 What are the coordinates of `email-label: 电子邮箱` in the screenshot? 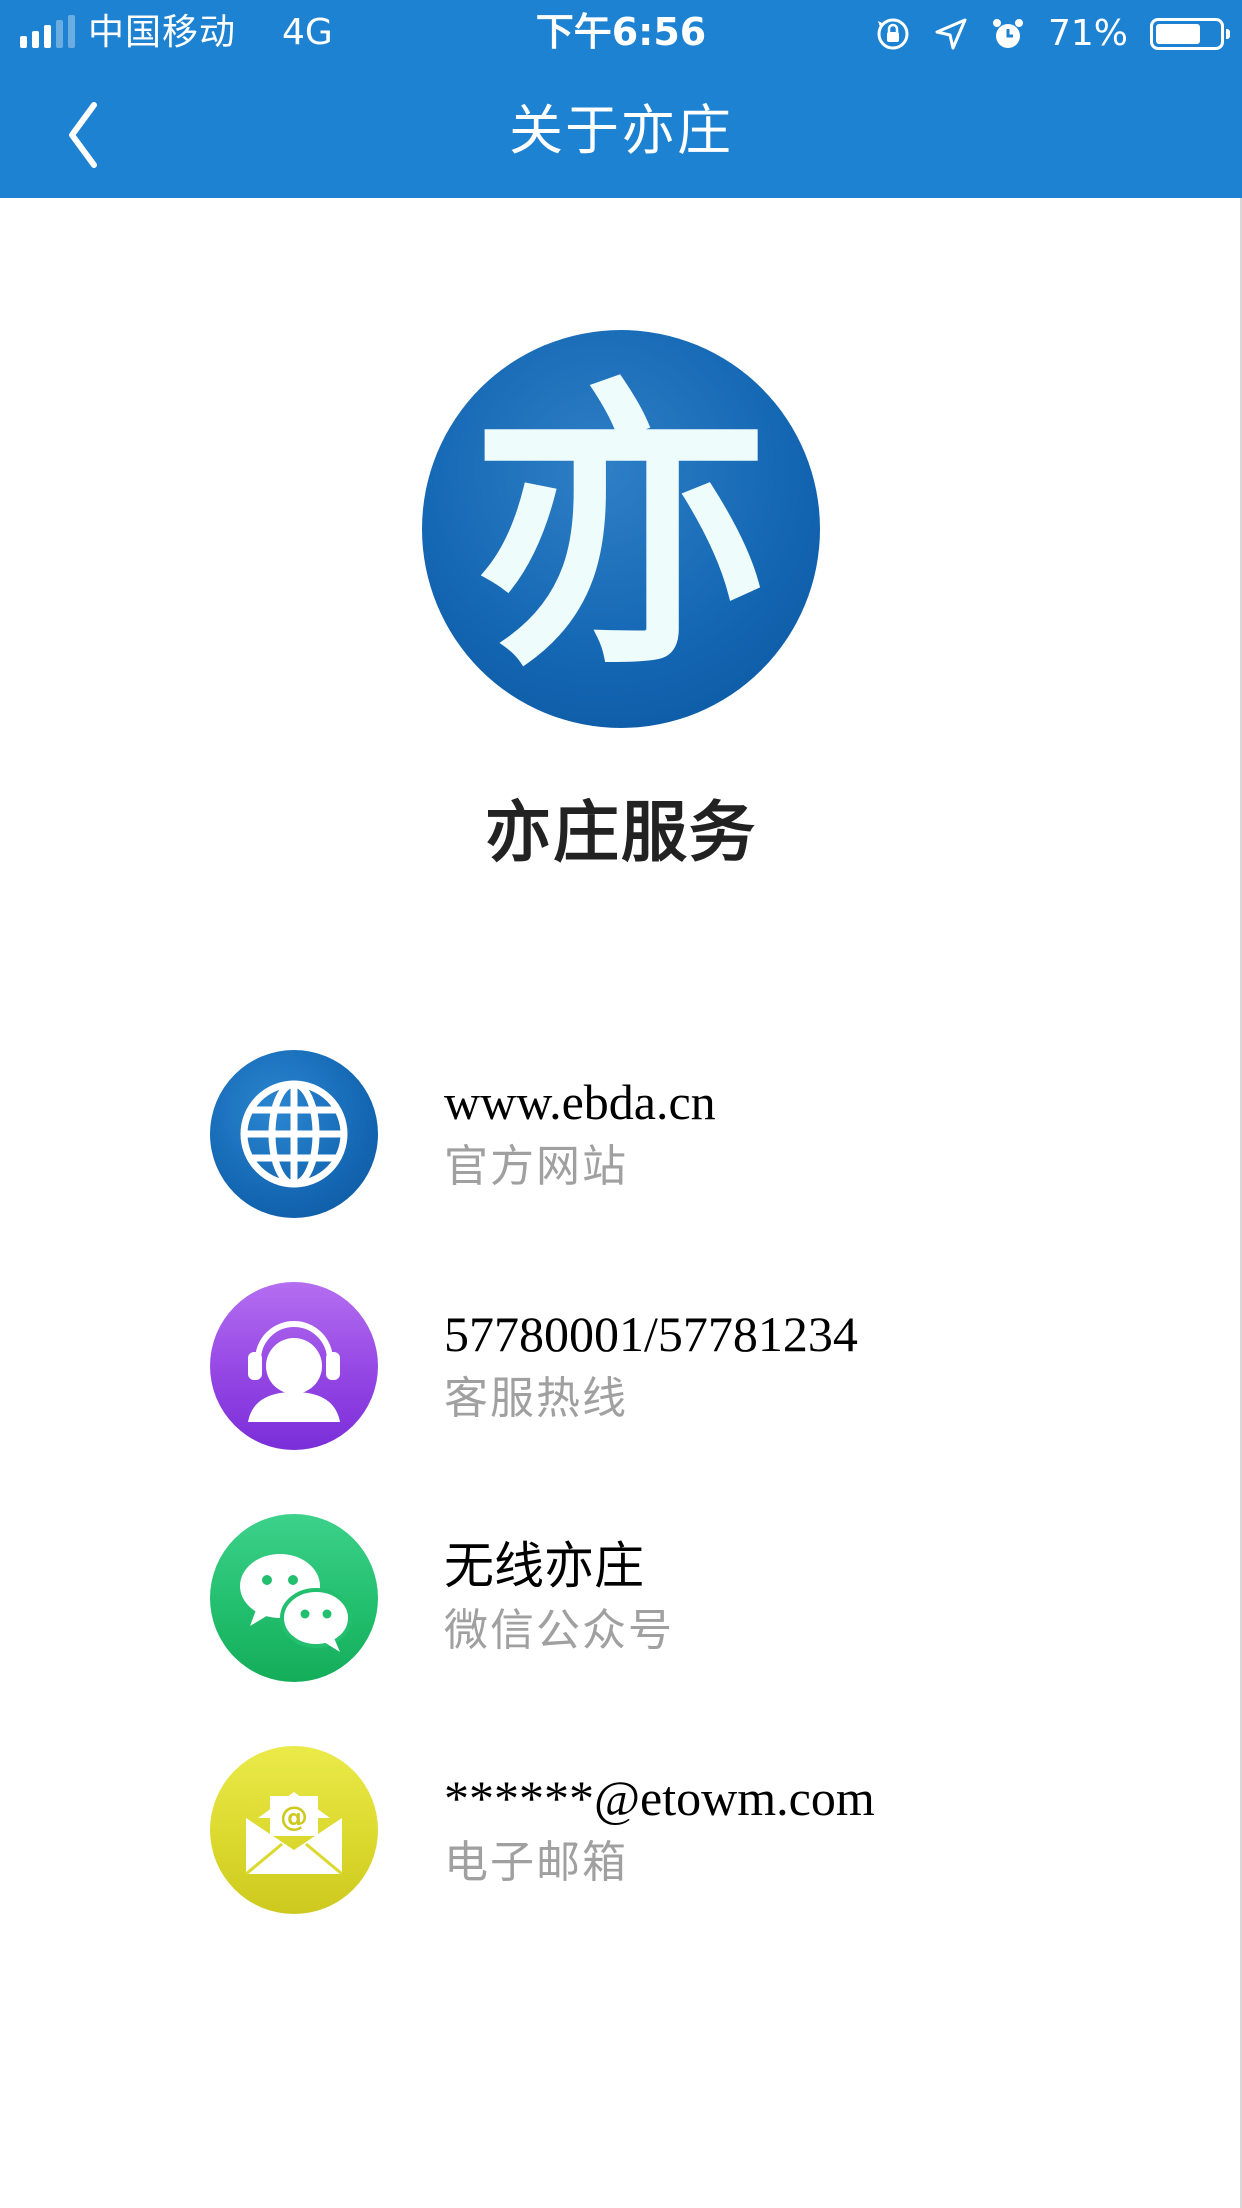 It's located at (536, 1862).